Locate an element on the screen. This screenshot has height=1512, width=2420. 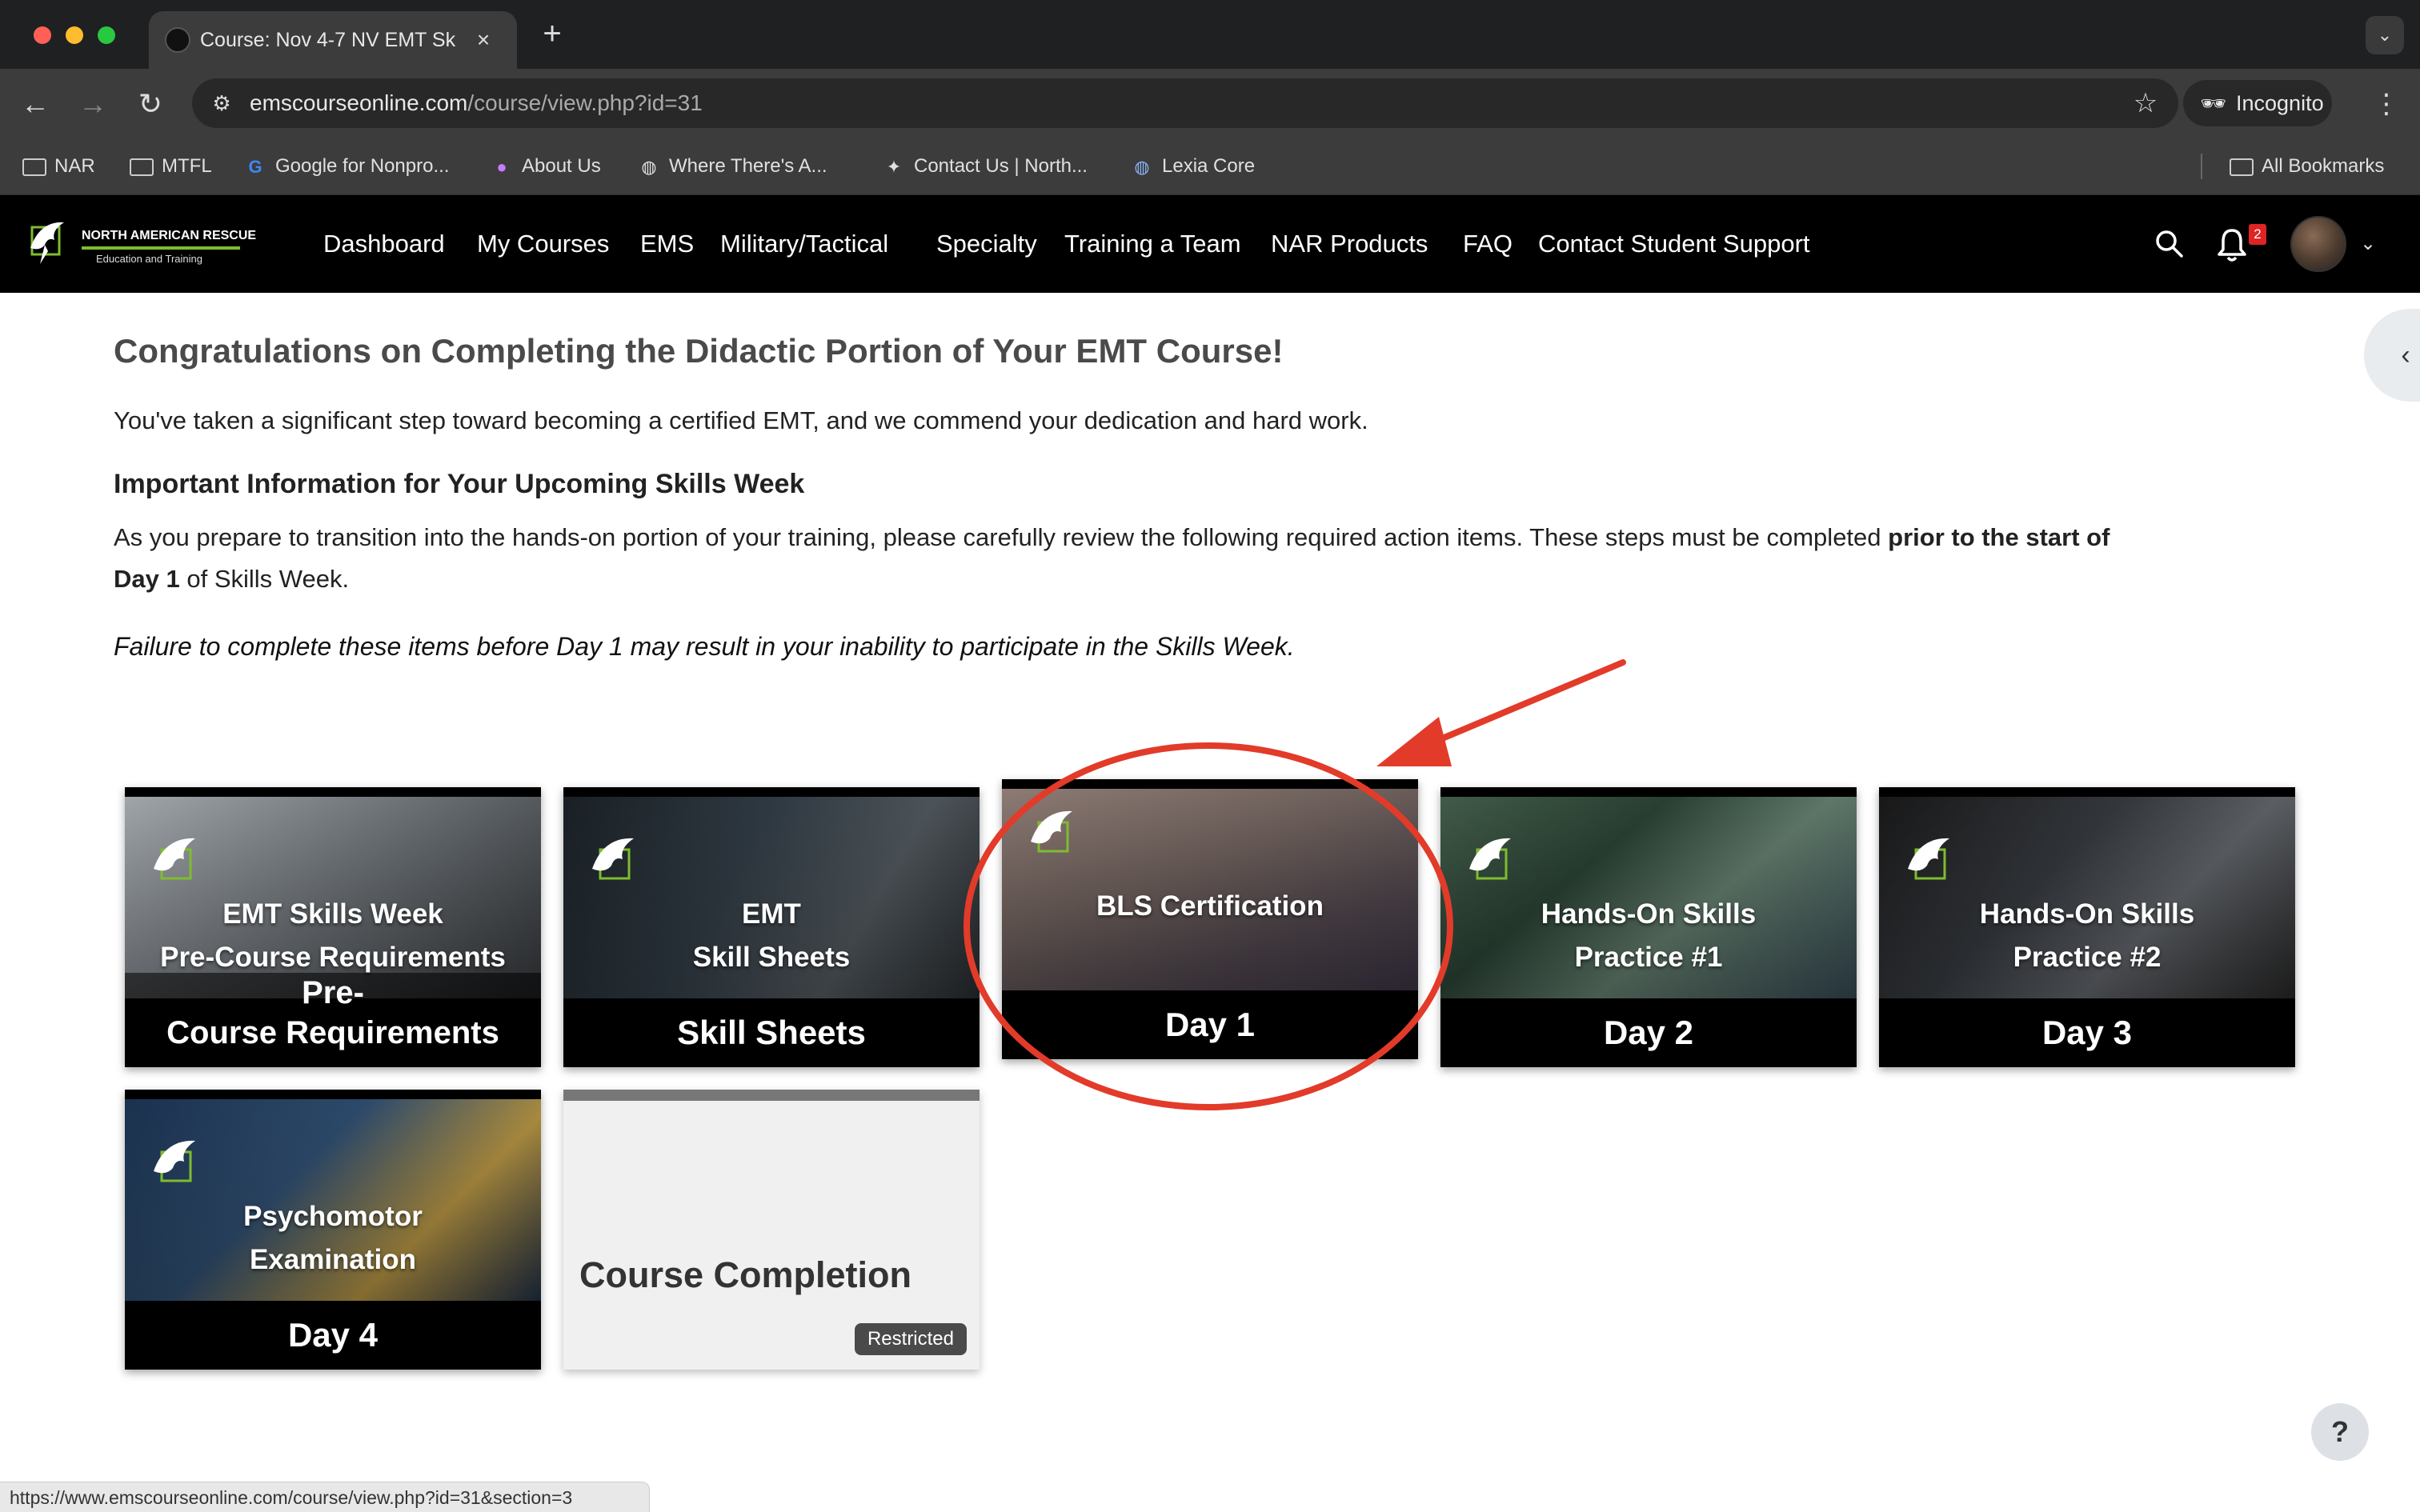
section-card-day-4: Psychomotor Examination Day 4 is located at coordinates (333, 1230).